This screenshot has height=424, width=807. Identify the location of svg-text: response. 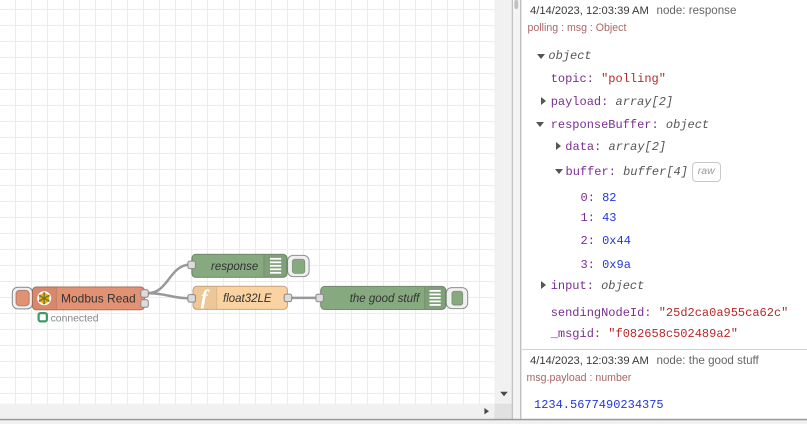
(234, 267).